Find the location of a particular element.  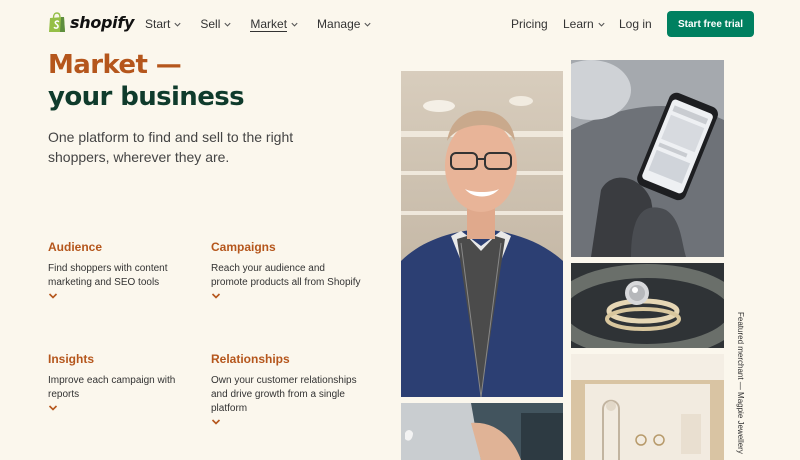

logo-wordmark: shopify is located at coordinates (102, 22).